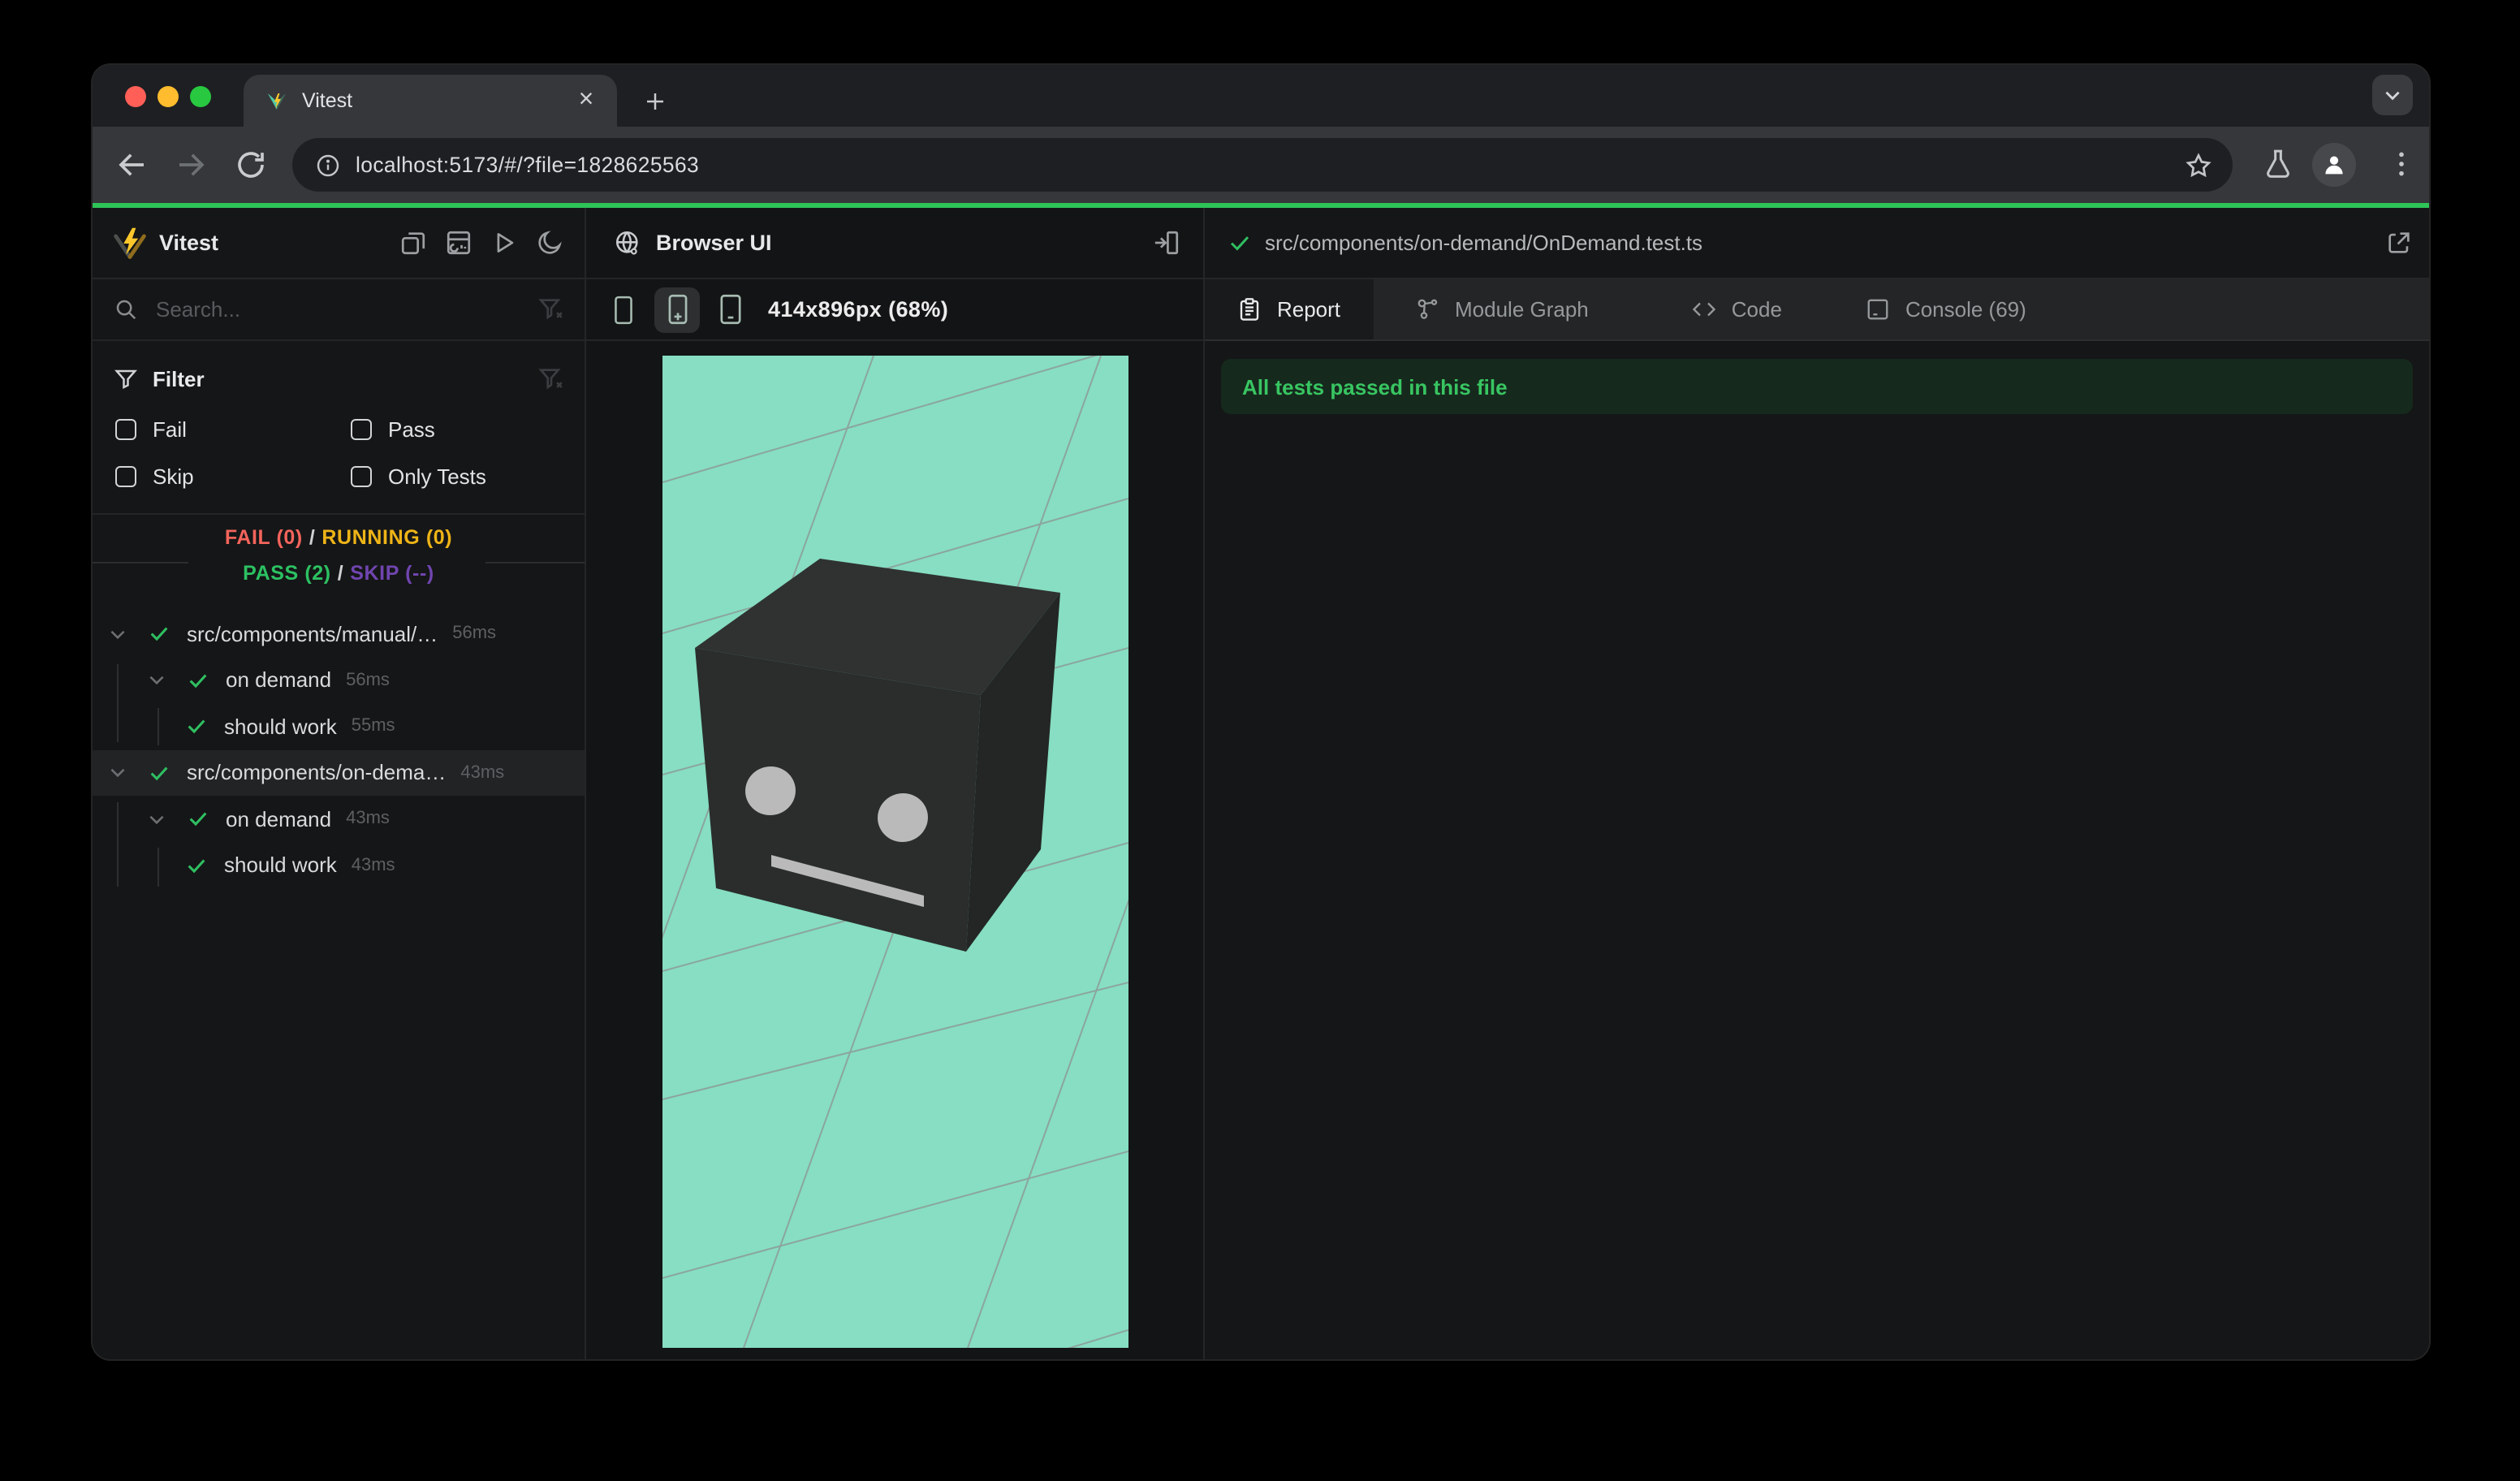 This screenshot has height=1481, width=2520. What do you see at coordinates (130, 243) in the screenshot?
I see `vitest-logo-icon` at bounding box center [130, 243].